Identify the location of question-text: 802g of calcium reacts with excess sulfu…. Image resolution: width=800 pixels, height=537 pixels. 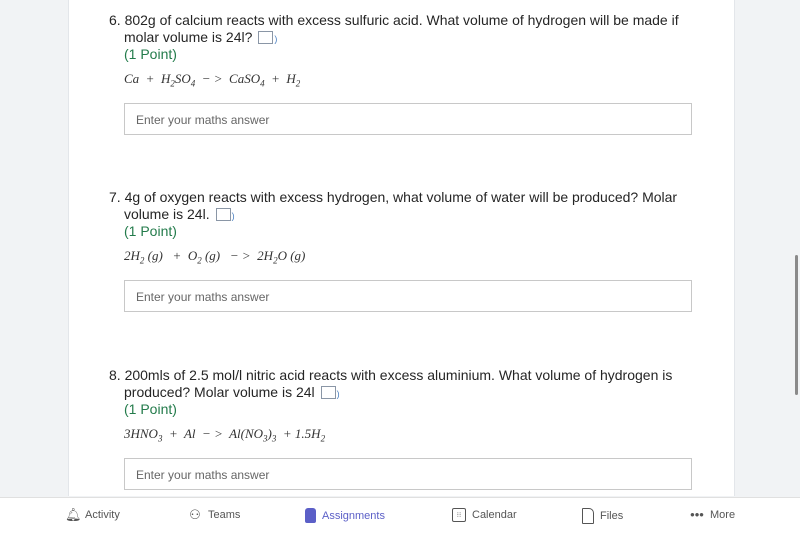
(401, 28).